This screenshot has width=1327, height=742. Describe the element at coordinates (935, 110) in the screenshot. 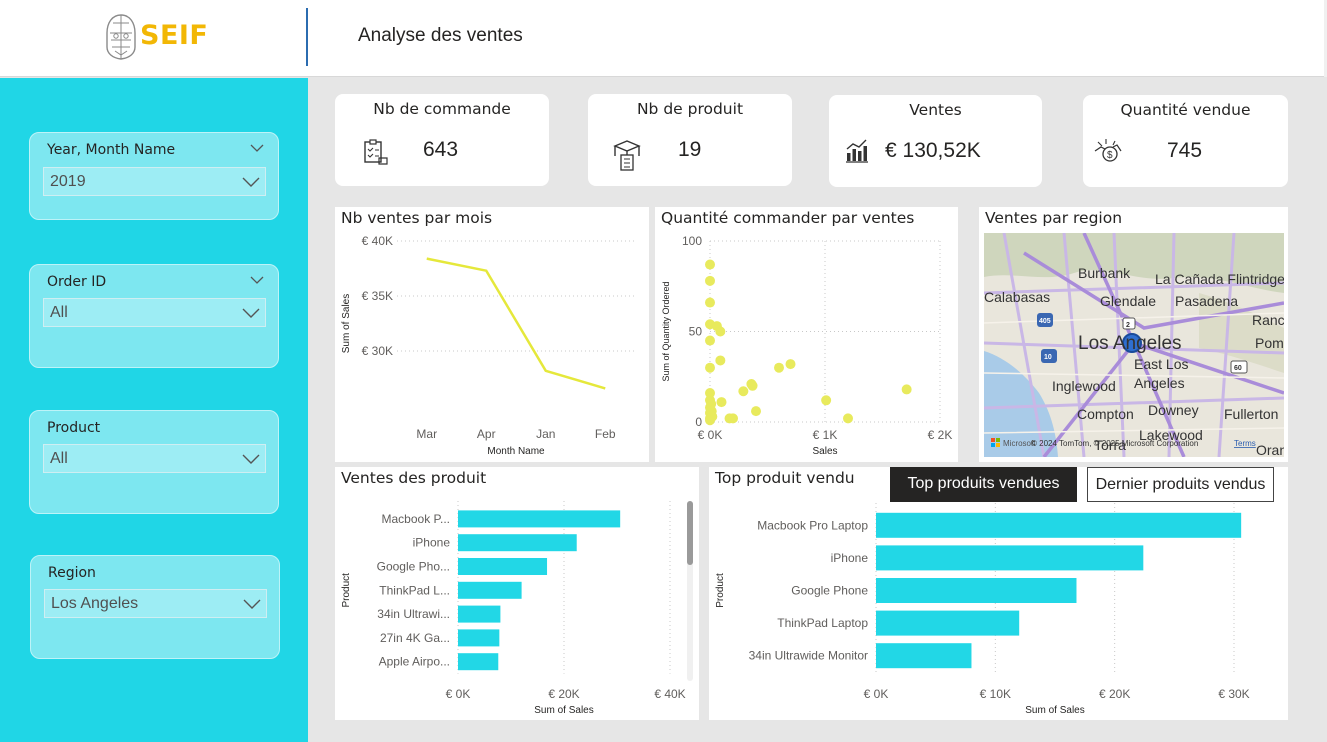

I see `card-title: Ventes` at that location.